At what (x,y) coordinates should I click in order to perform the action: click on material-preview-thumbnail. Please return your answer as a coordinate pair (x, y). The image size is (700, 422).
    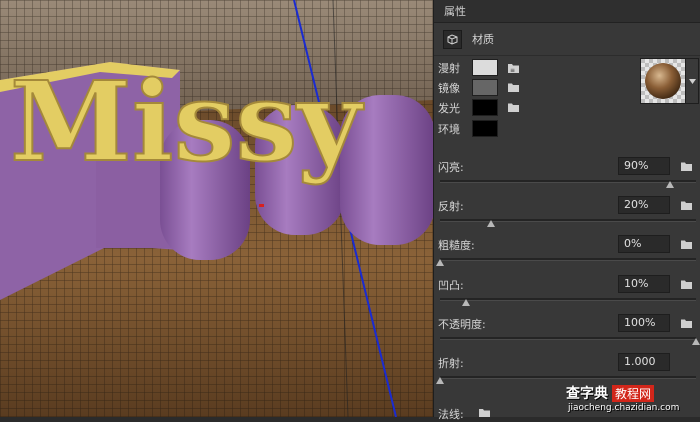
    Looking at the image, I should click on (663, 81).